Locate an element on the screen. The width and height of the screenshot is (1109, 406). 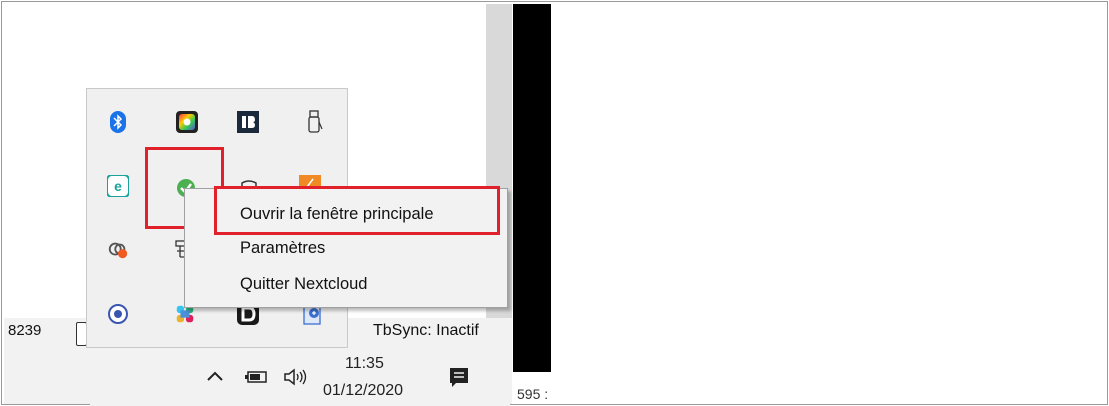
menu-item-settings: Paramètres is located at coordinates (282, 248).